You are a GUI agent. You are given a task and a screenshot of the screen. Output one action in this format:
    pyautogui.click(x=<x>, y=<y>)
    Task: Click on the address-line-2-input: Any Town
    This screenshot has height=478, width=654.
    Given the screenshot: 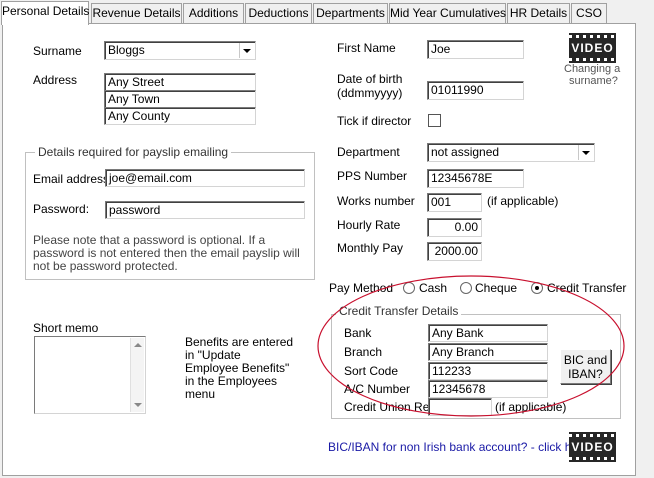 What is the action you would take?
    pyautogui.click(x=180, y=99)
    